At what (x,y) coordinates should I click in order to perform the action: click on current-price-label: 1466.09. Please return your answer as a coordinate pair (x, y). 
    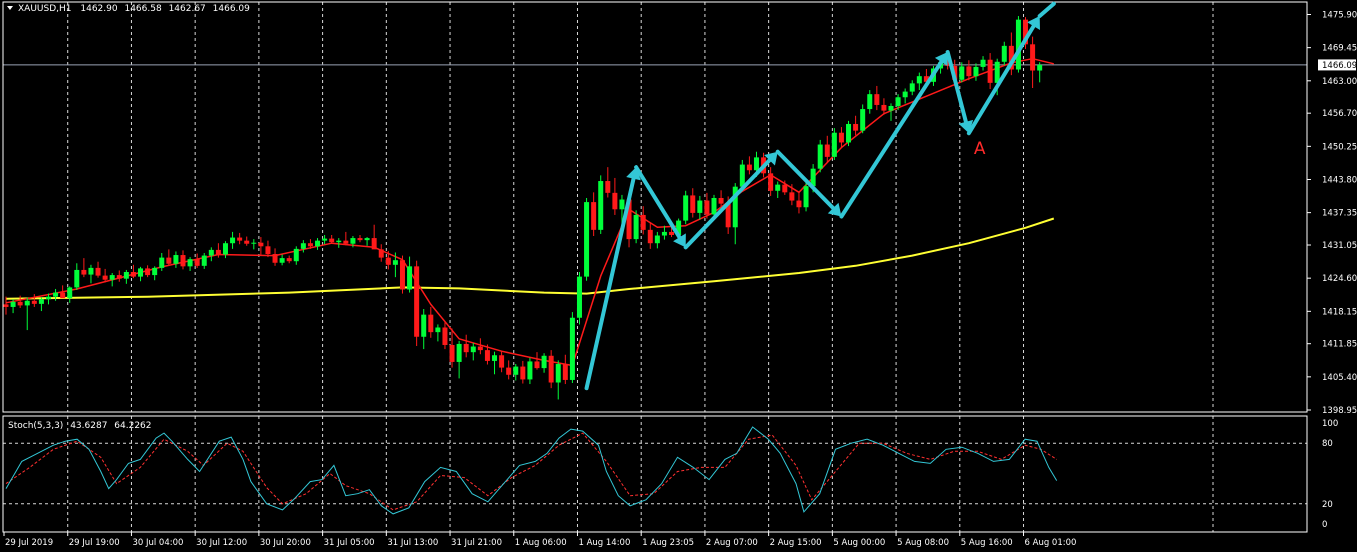
    Looking at the image, I should click on (1339, 66).